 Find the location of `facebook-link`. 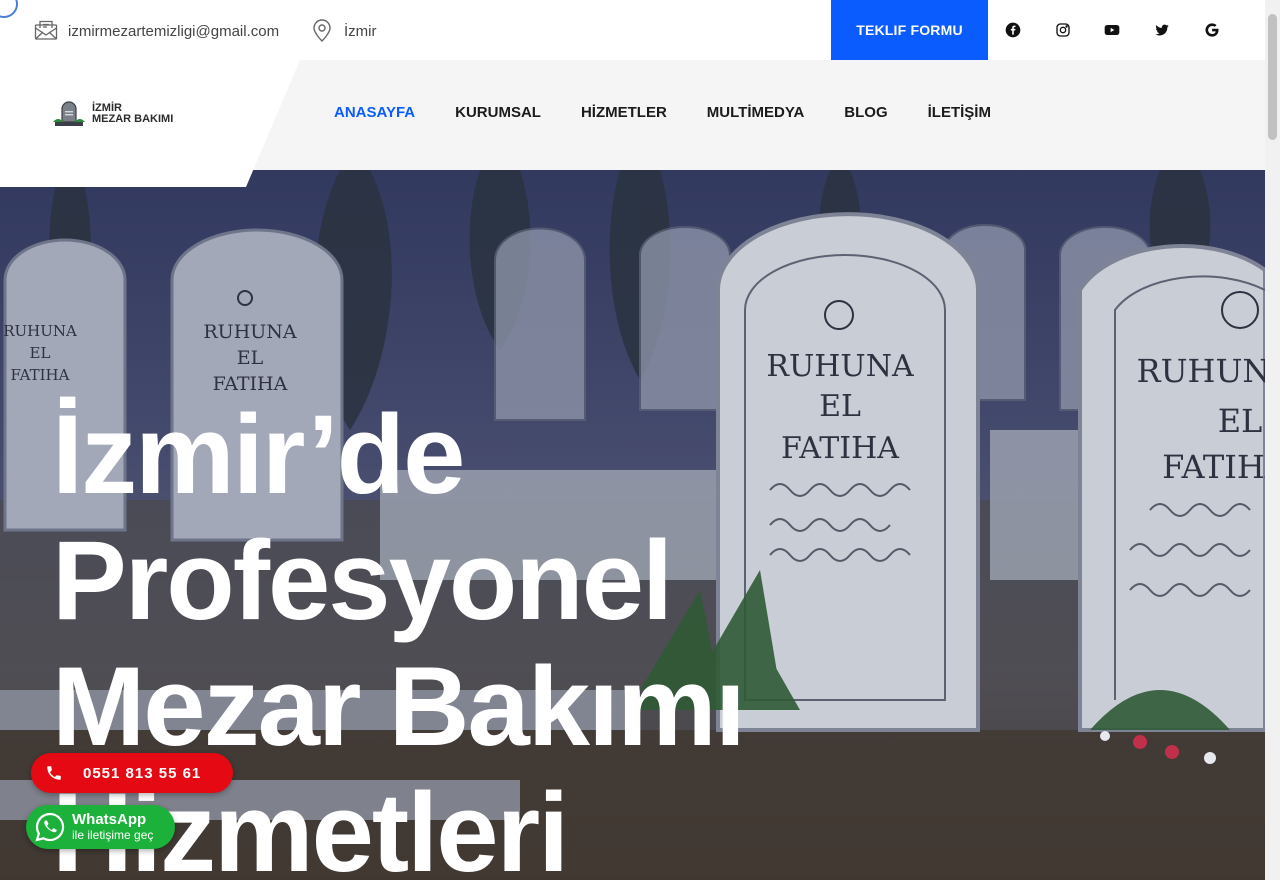

facebook-link is located at coordinates (1013, 30).